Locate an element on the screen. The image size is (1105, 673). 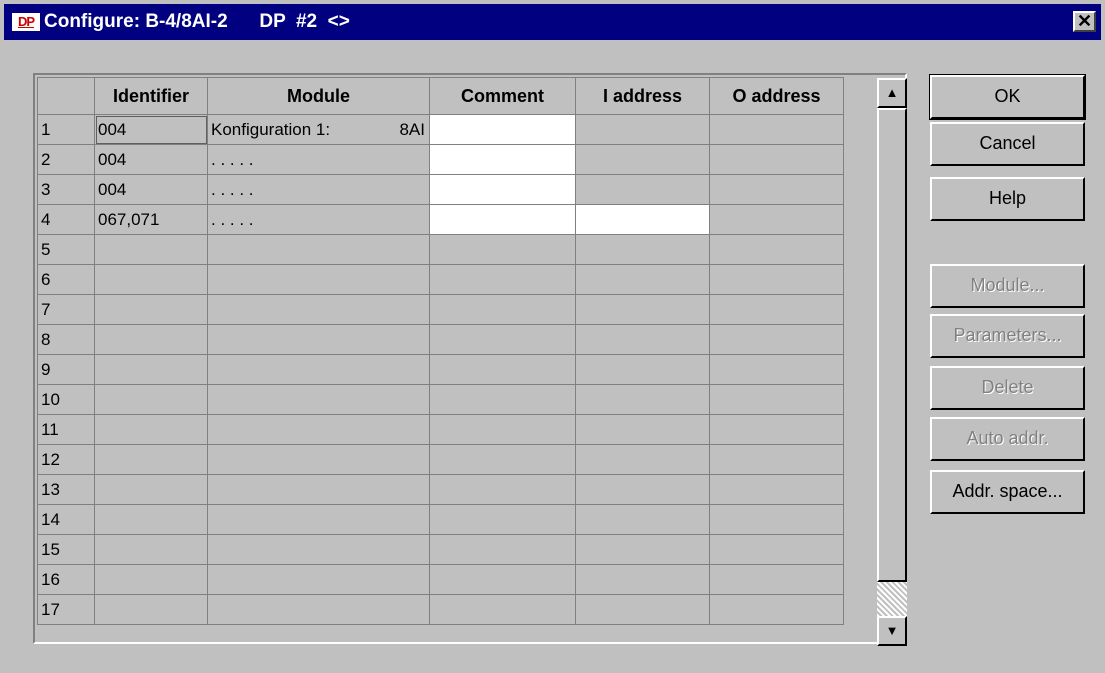
scroll-up-button: ▲ is located at coordinates (892, 93).